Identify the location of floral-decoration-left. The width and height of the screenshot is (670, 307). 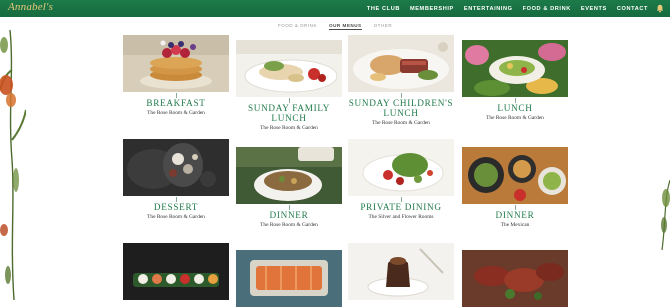
(13, 165).